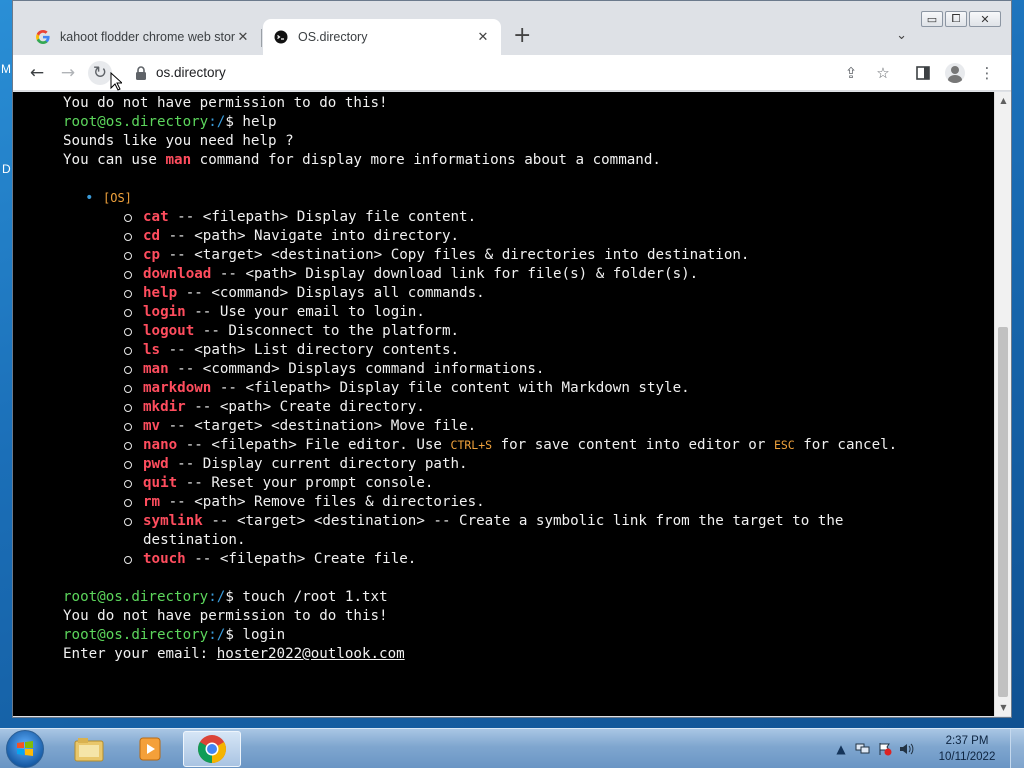 The image size is (1024, 768). What do you see at coordinates (100, 73) in the screenshot?
I see `reload-button: ↻` at bounding box center [100, 73].